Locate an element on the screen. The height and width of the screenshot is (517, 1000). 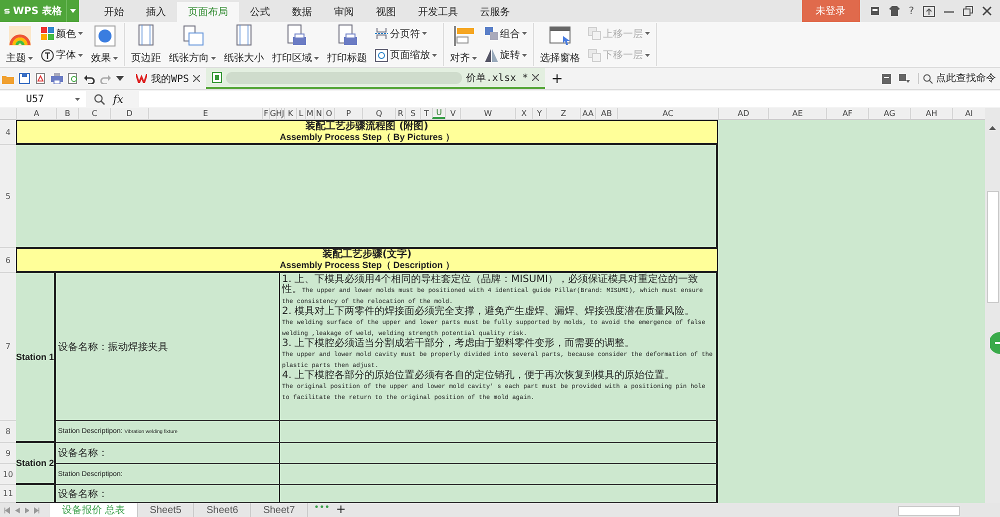
column-header: AF is located at coordinates (847, 113).